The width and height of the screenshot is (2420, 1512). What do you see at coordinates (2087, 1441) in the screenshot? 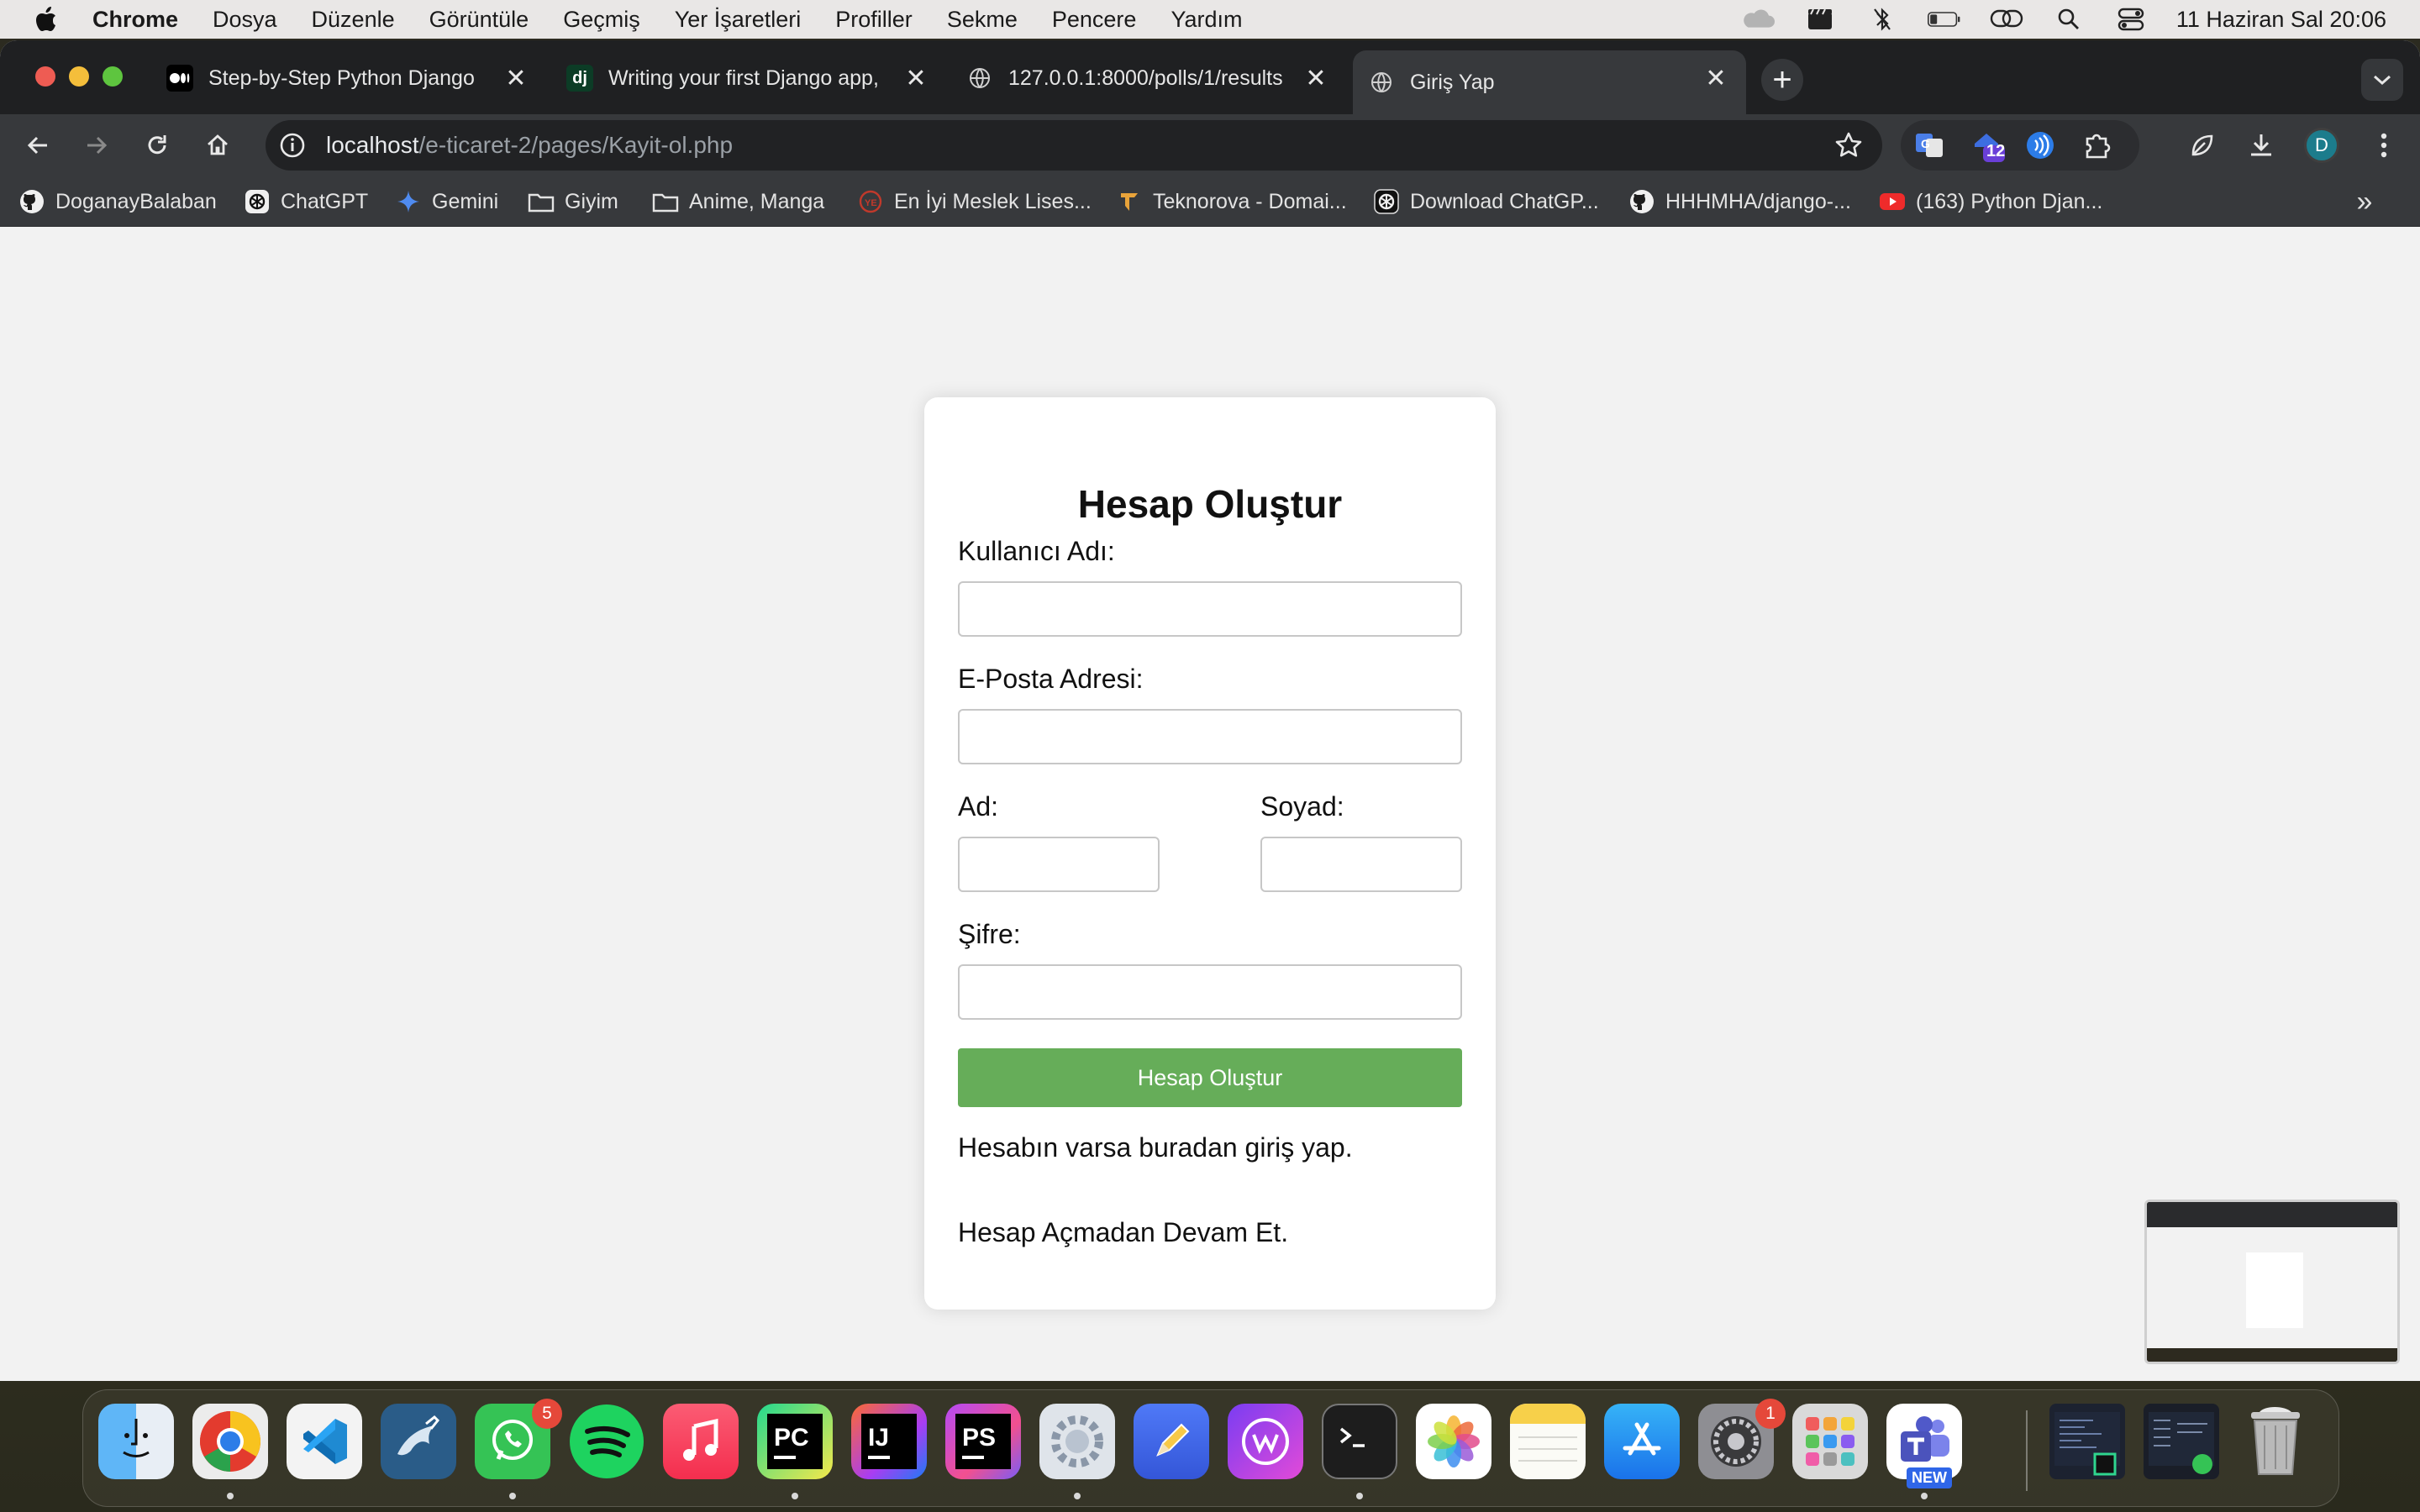
I see `minimized-pycharm-window-icon` at bounding box center [2087, 1441].